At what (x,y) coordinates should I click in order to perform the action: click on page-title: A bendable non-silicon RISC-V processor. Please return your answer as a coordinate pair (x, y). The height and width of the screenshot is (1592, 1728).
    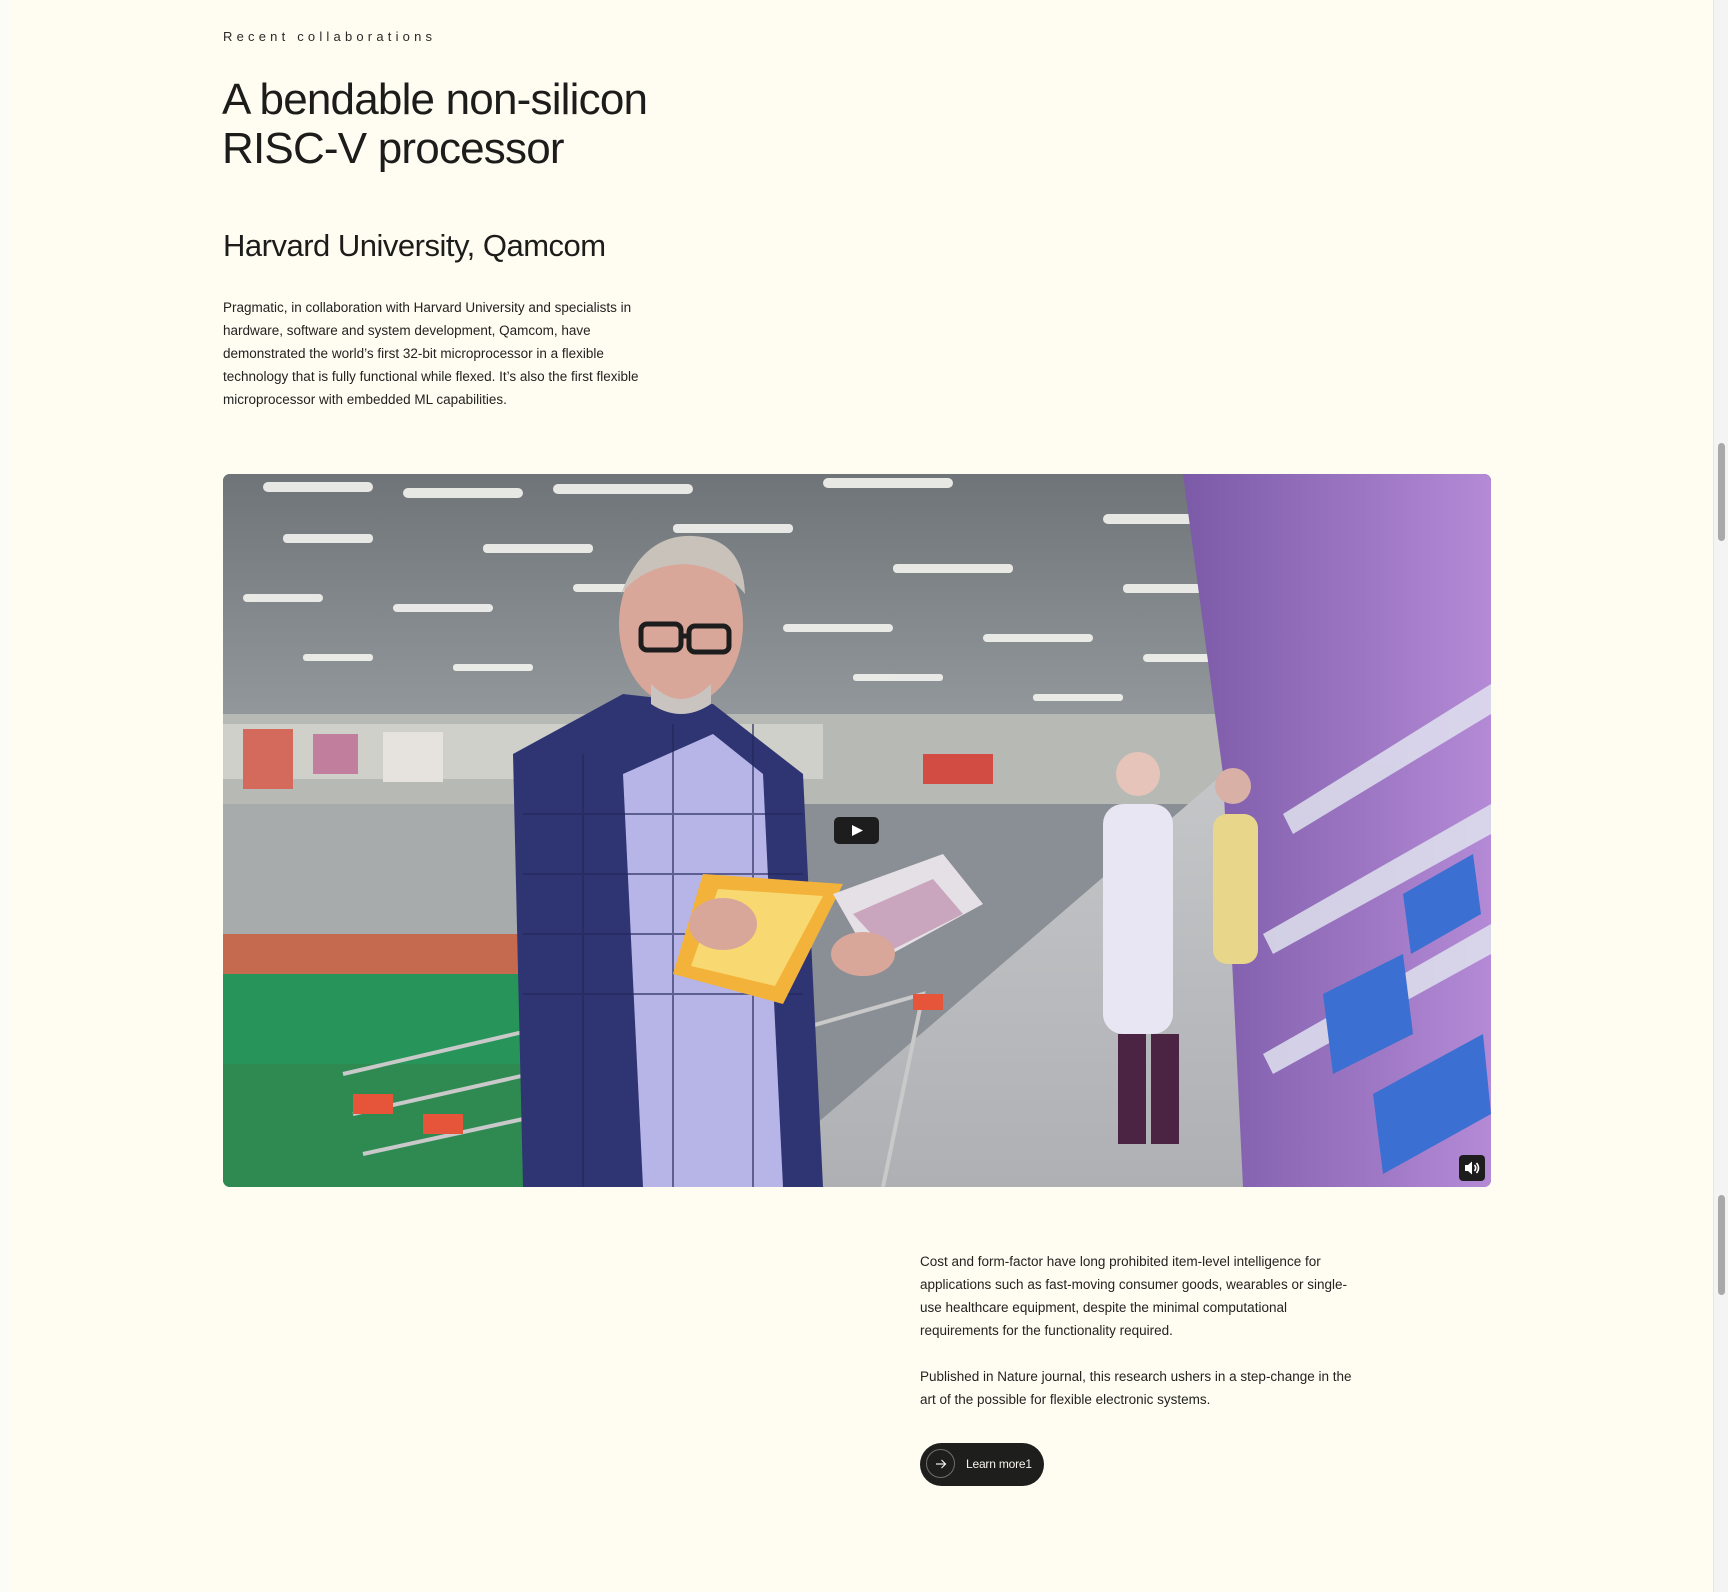
    Looking at the image, I should click on (435, 124).